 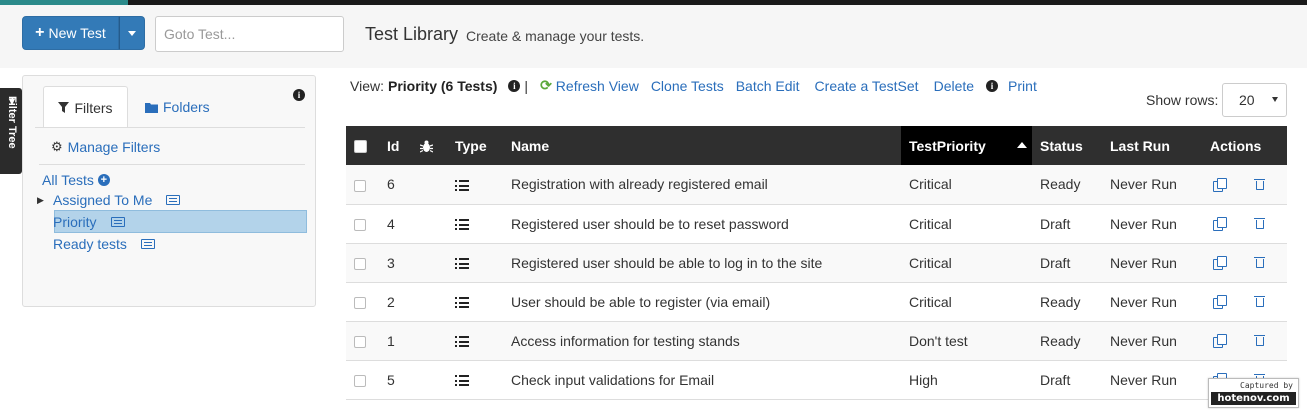 I want to click on refresh-view-link: Refresh View, so click(x=597, y=86).